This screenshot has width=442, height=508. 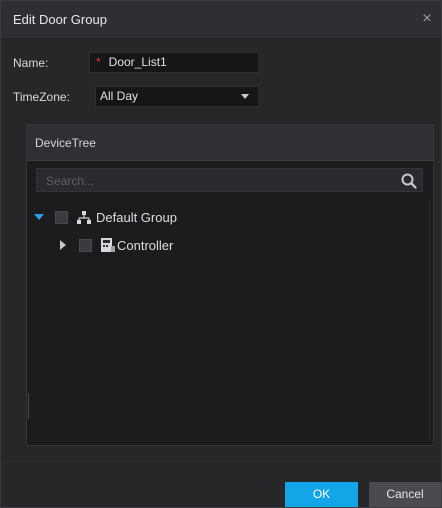 What do you see at coordinates (108, 245) in the screenshot?
I see `controller-icon` at bounding box center [108, 245].